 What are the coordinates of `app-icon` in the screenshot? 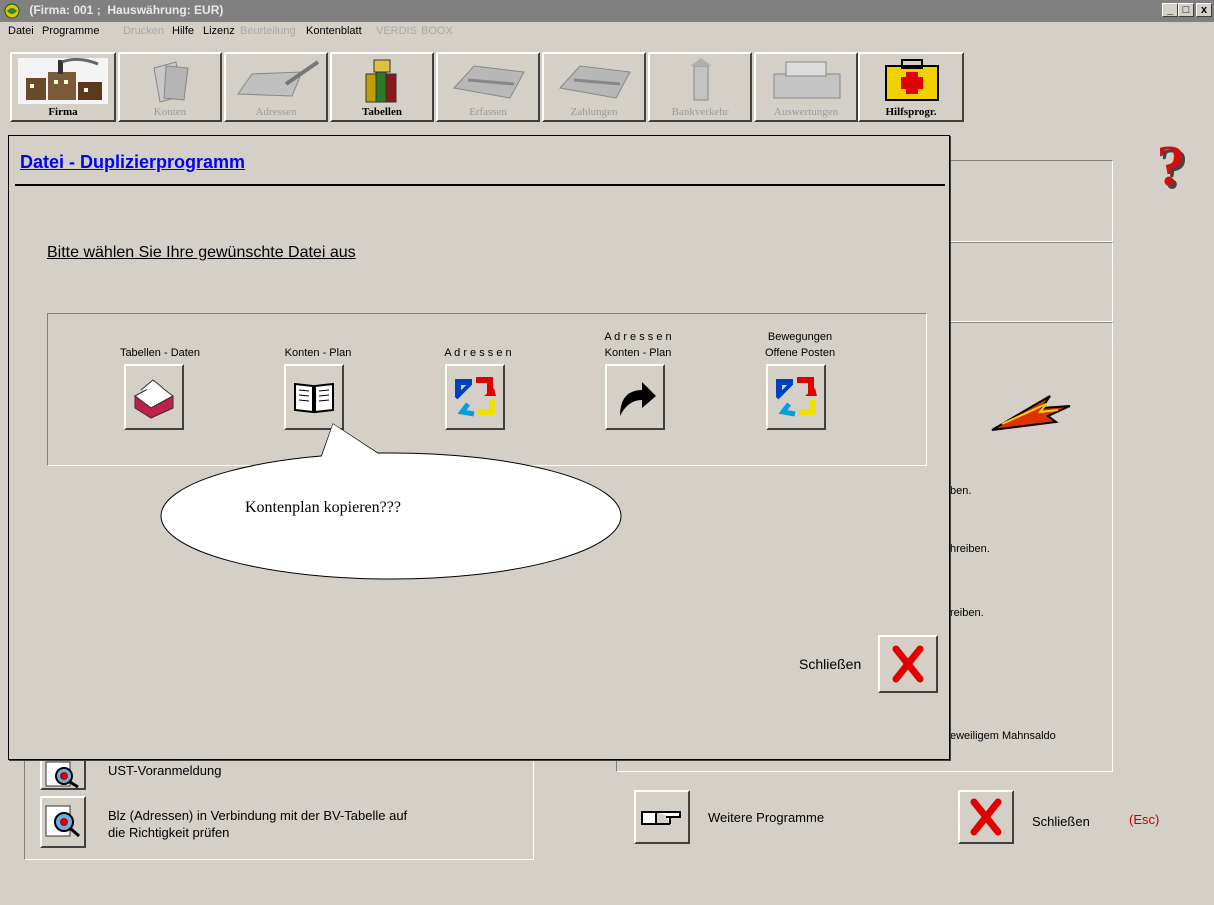 It's located at (12, 11).